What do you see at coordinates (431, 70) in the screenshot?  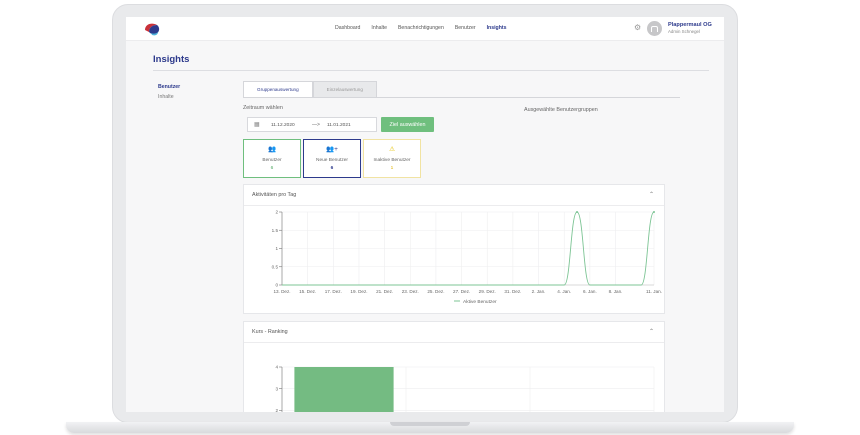 I see `title-divider` at bounding box center [431, 70].